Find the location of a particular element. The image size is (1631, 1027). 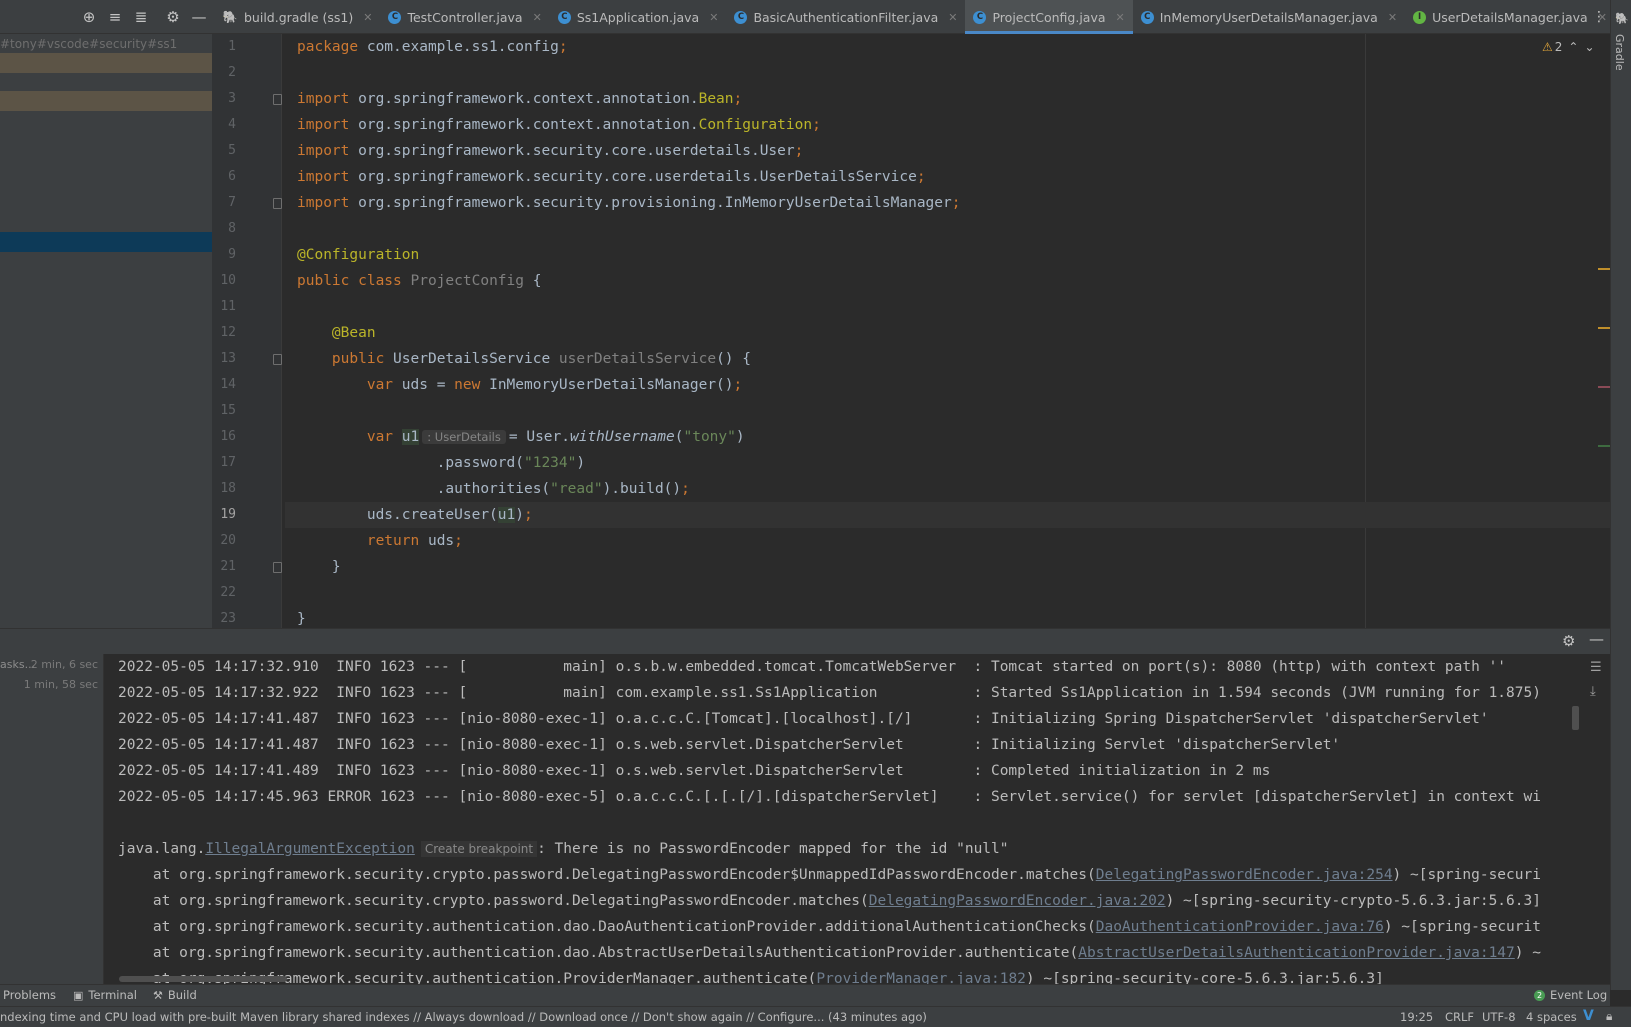

lock-icon: 🔒︎ is located at coordinates (1609, 1016).